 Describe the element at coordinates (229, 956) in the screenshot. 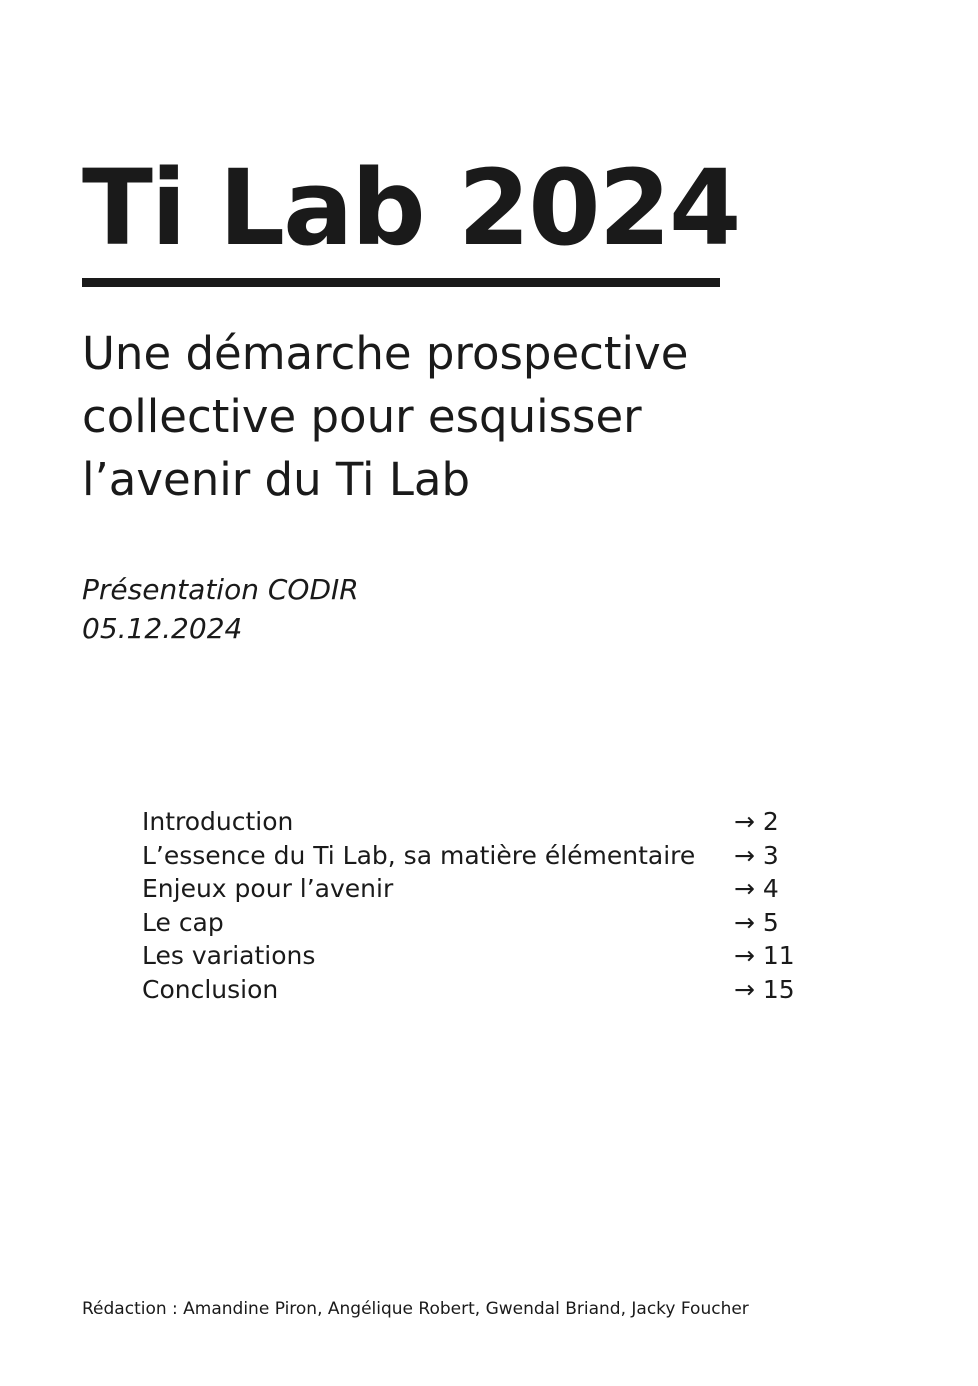

I see `toc-entry-label: Les variations` at that location.